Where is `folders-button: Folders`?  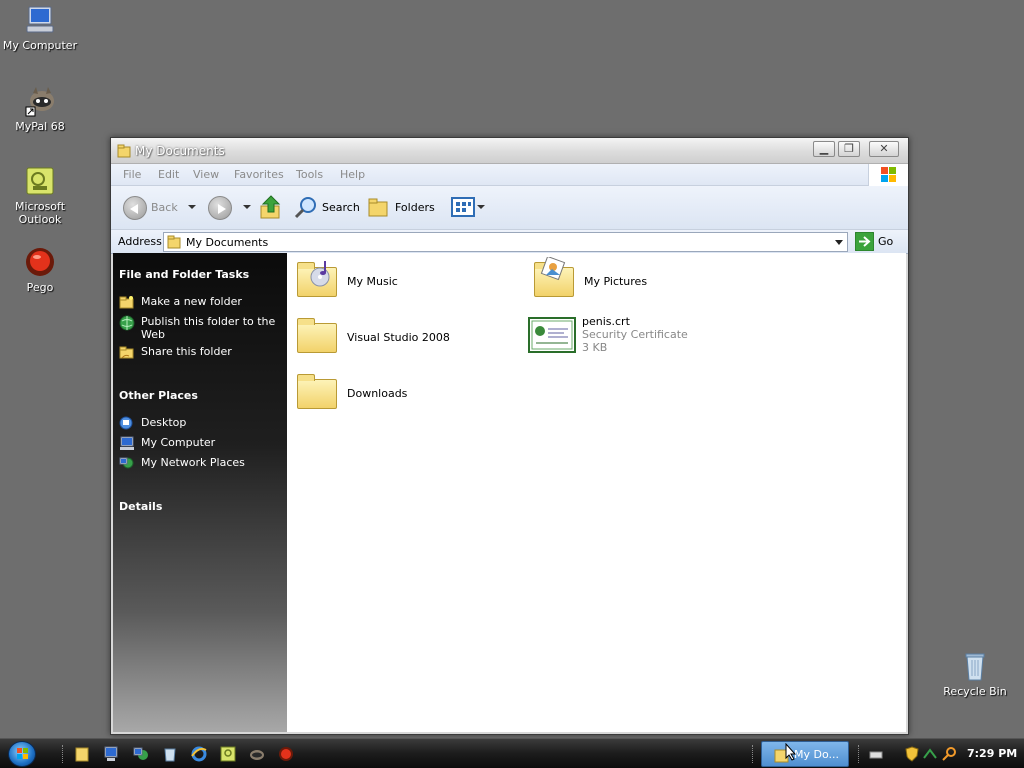
folders-button: Folders is located at coordinates (415, 207).